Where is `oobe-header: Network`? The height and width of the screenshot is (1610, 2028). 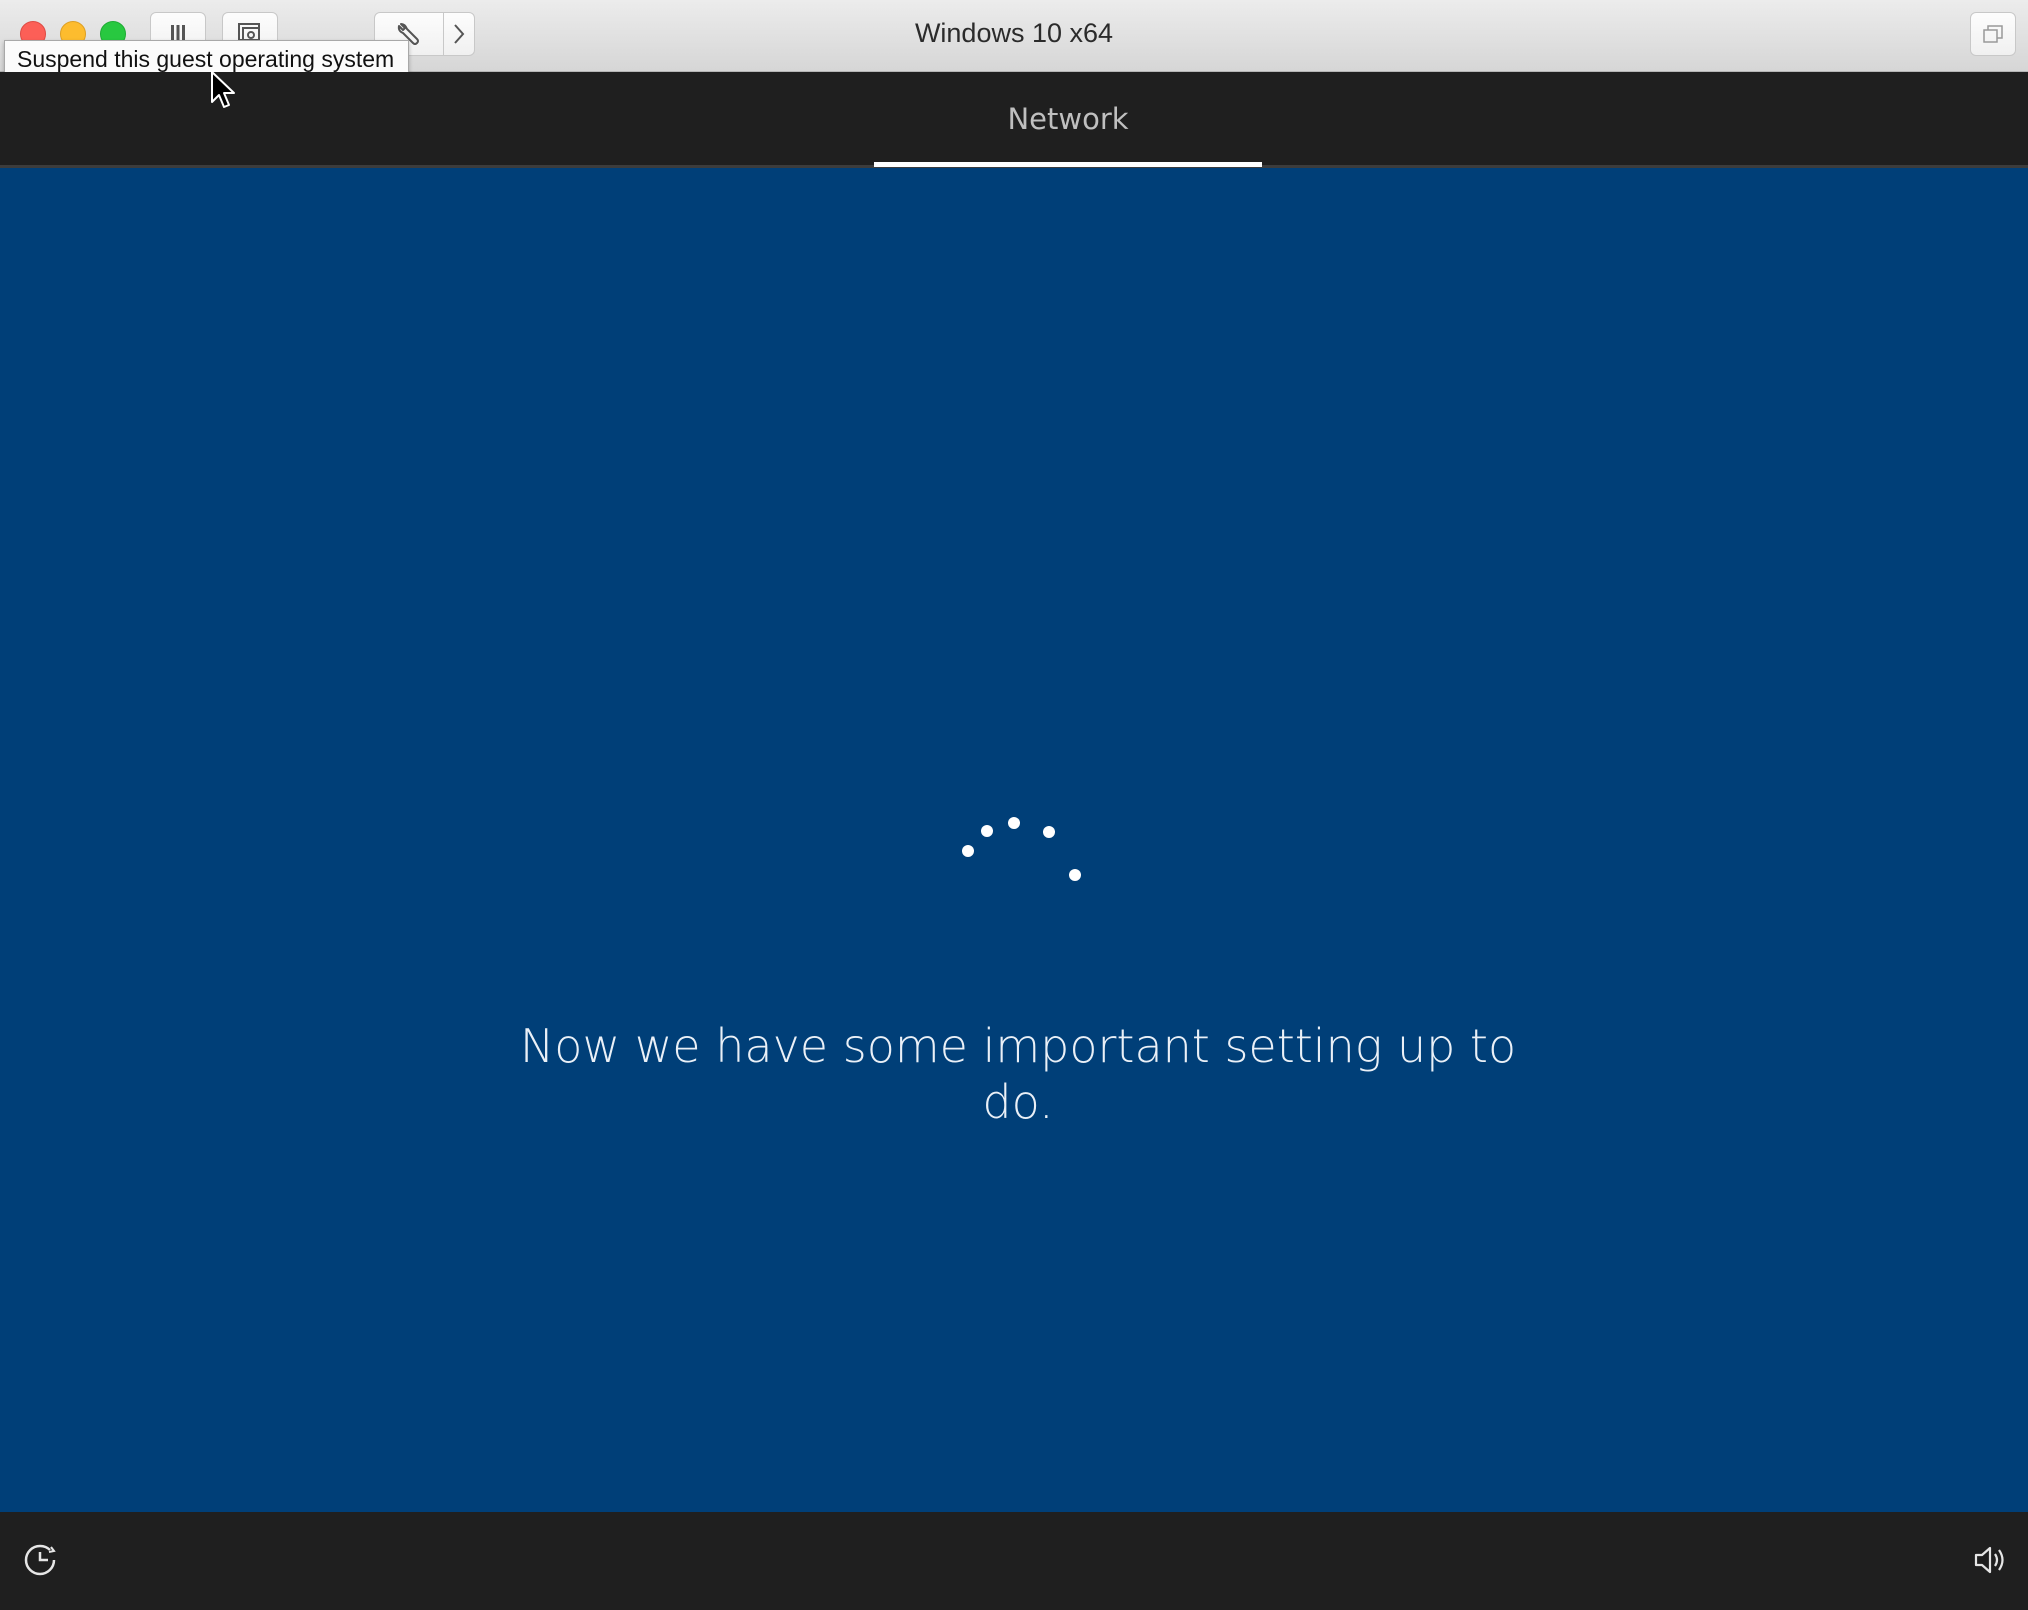
oobe-header: Network is located at coordinates (1014, 120).